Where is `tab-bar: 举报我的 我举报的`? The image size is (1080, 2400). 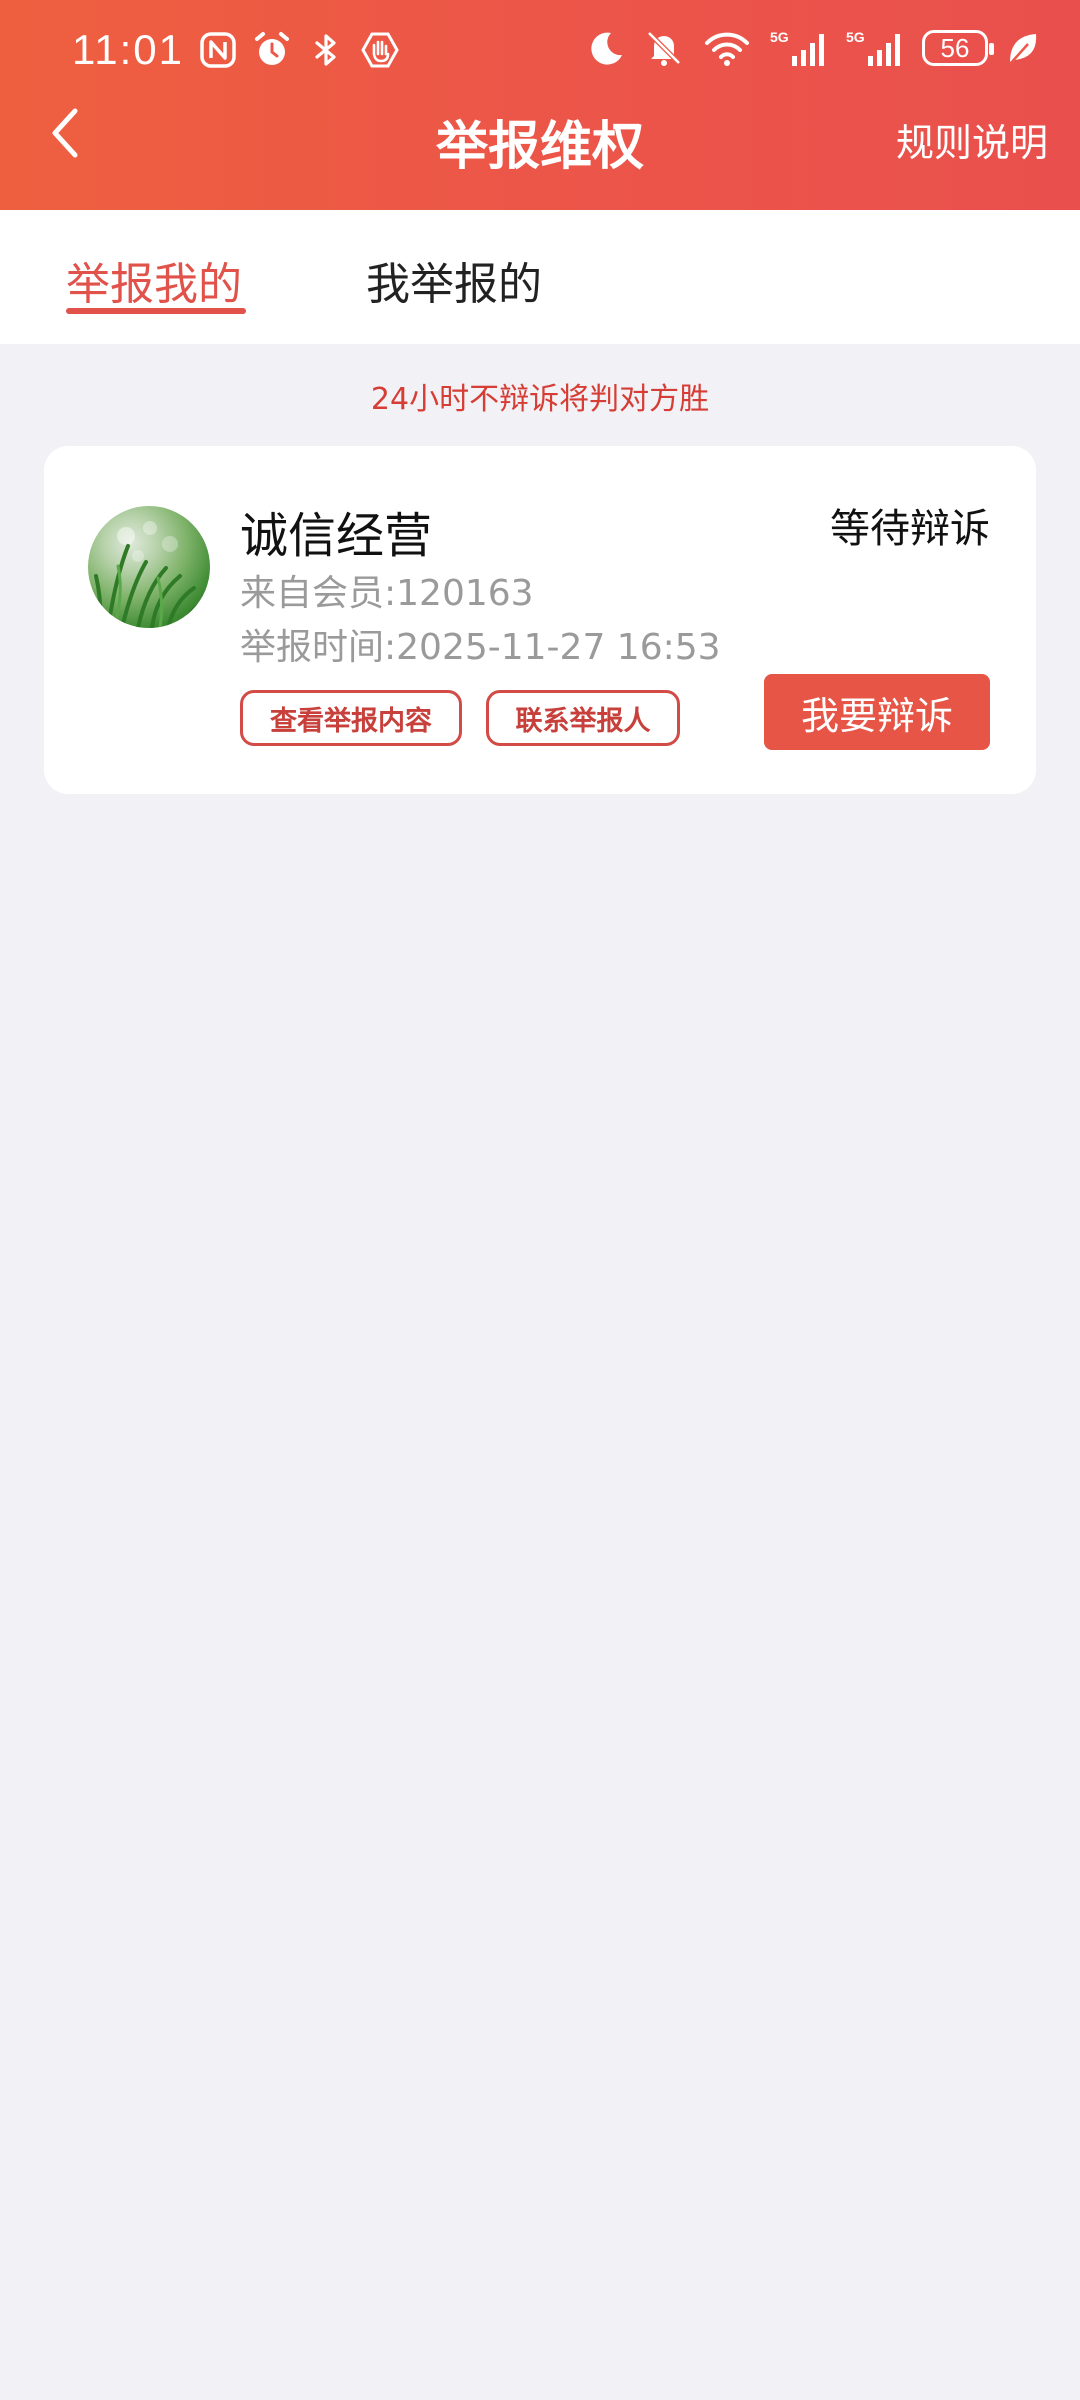 tab-bar: 举报我的 我举报的 is located at coordinates (540, 277).